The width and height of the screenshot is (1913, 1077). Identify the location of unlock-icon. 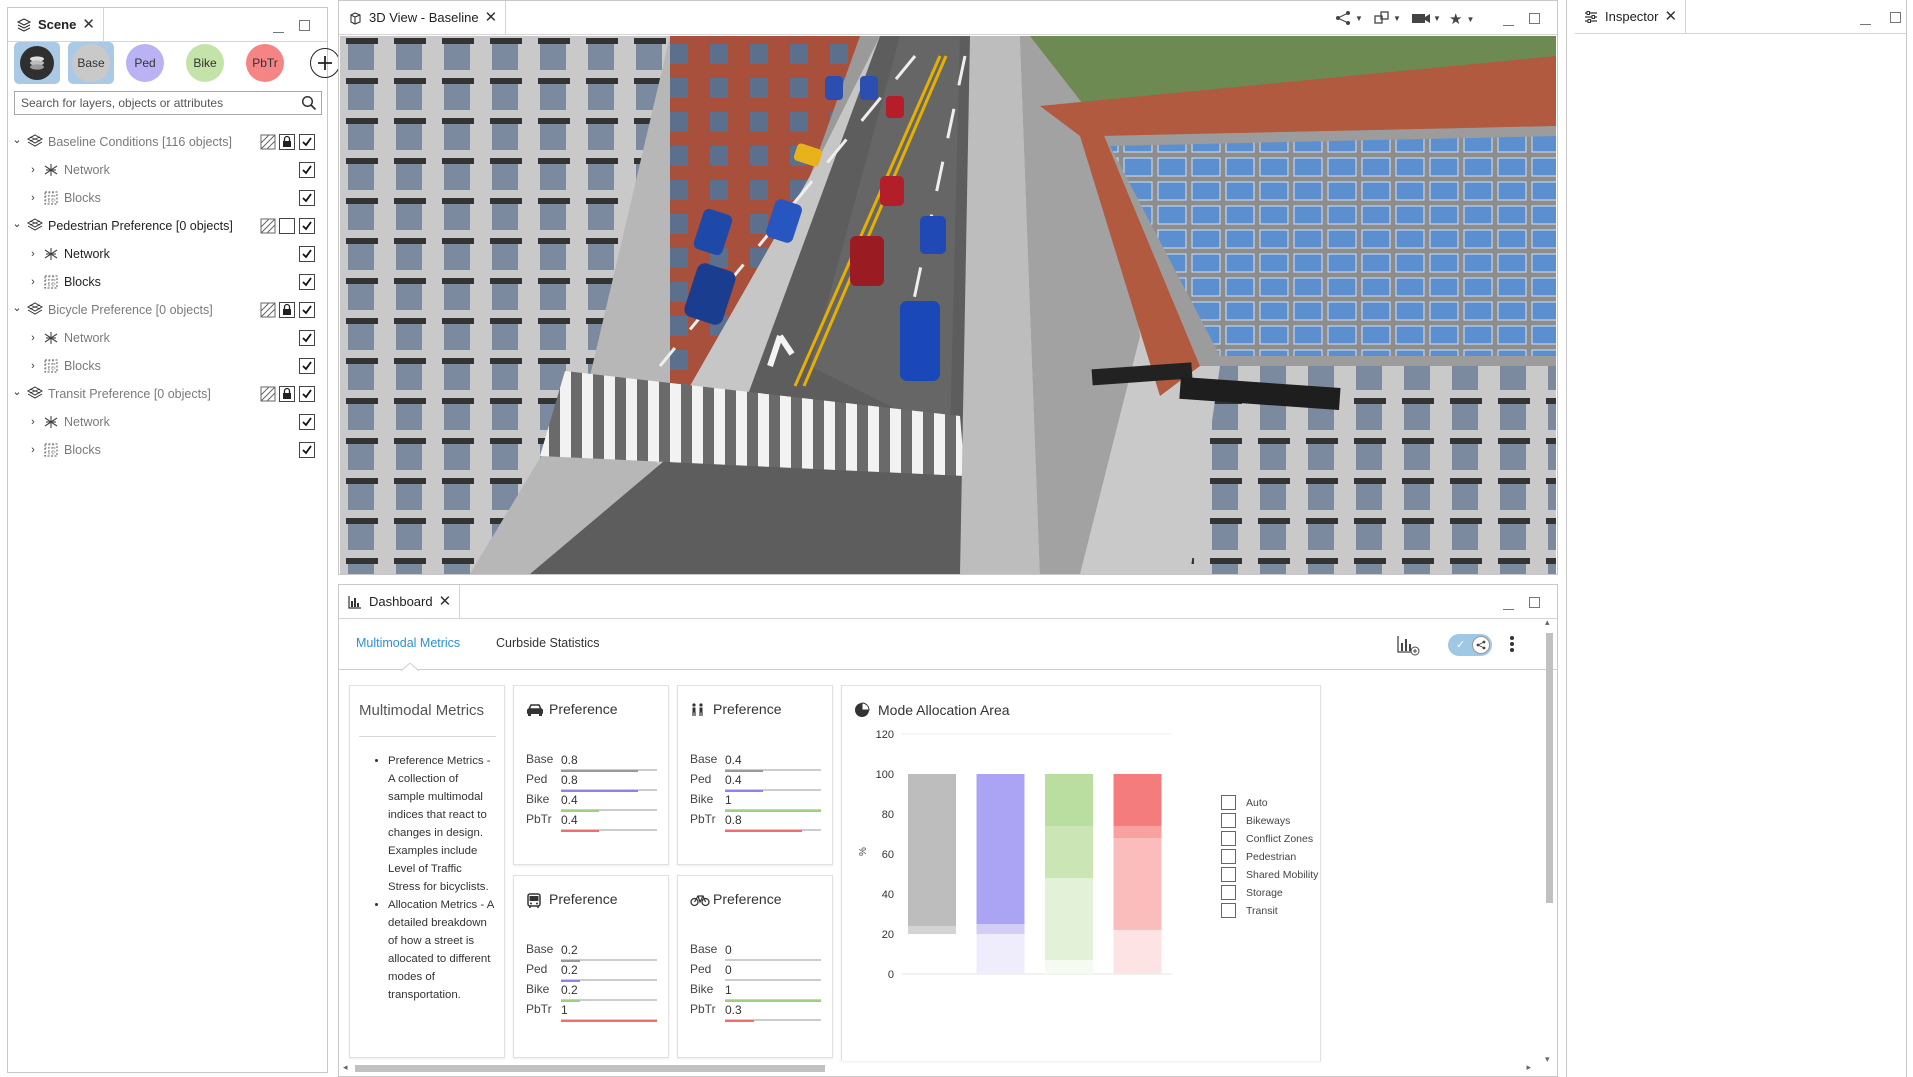
(287, 226).